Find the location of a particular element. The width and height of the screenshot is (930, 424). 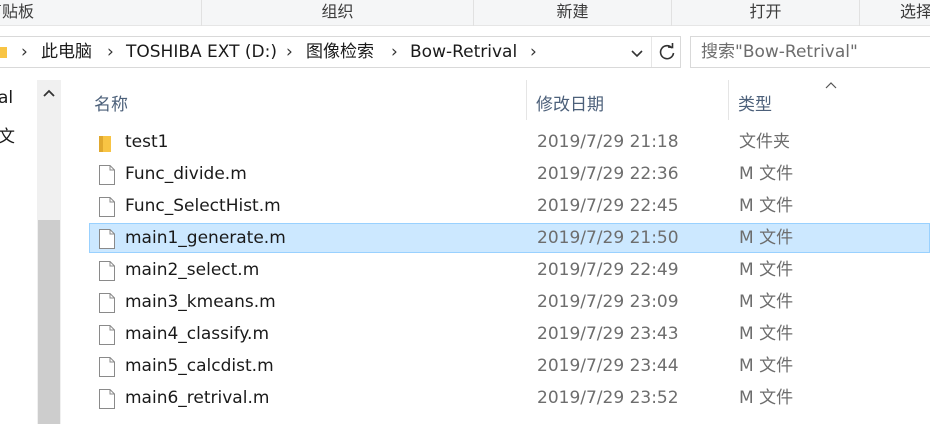

navigation-scrollbar is located at coordinates (49, 252).